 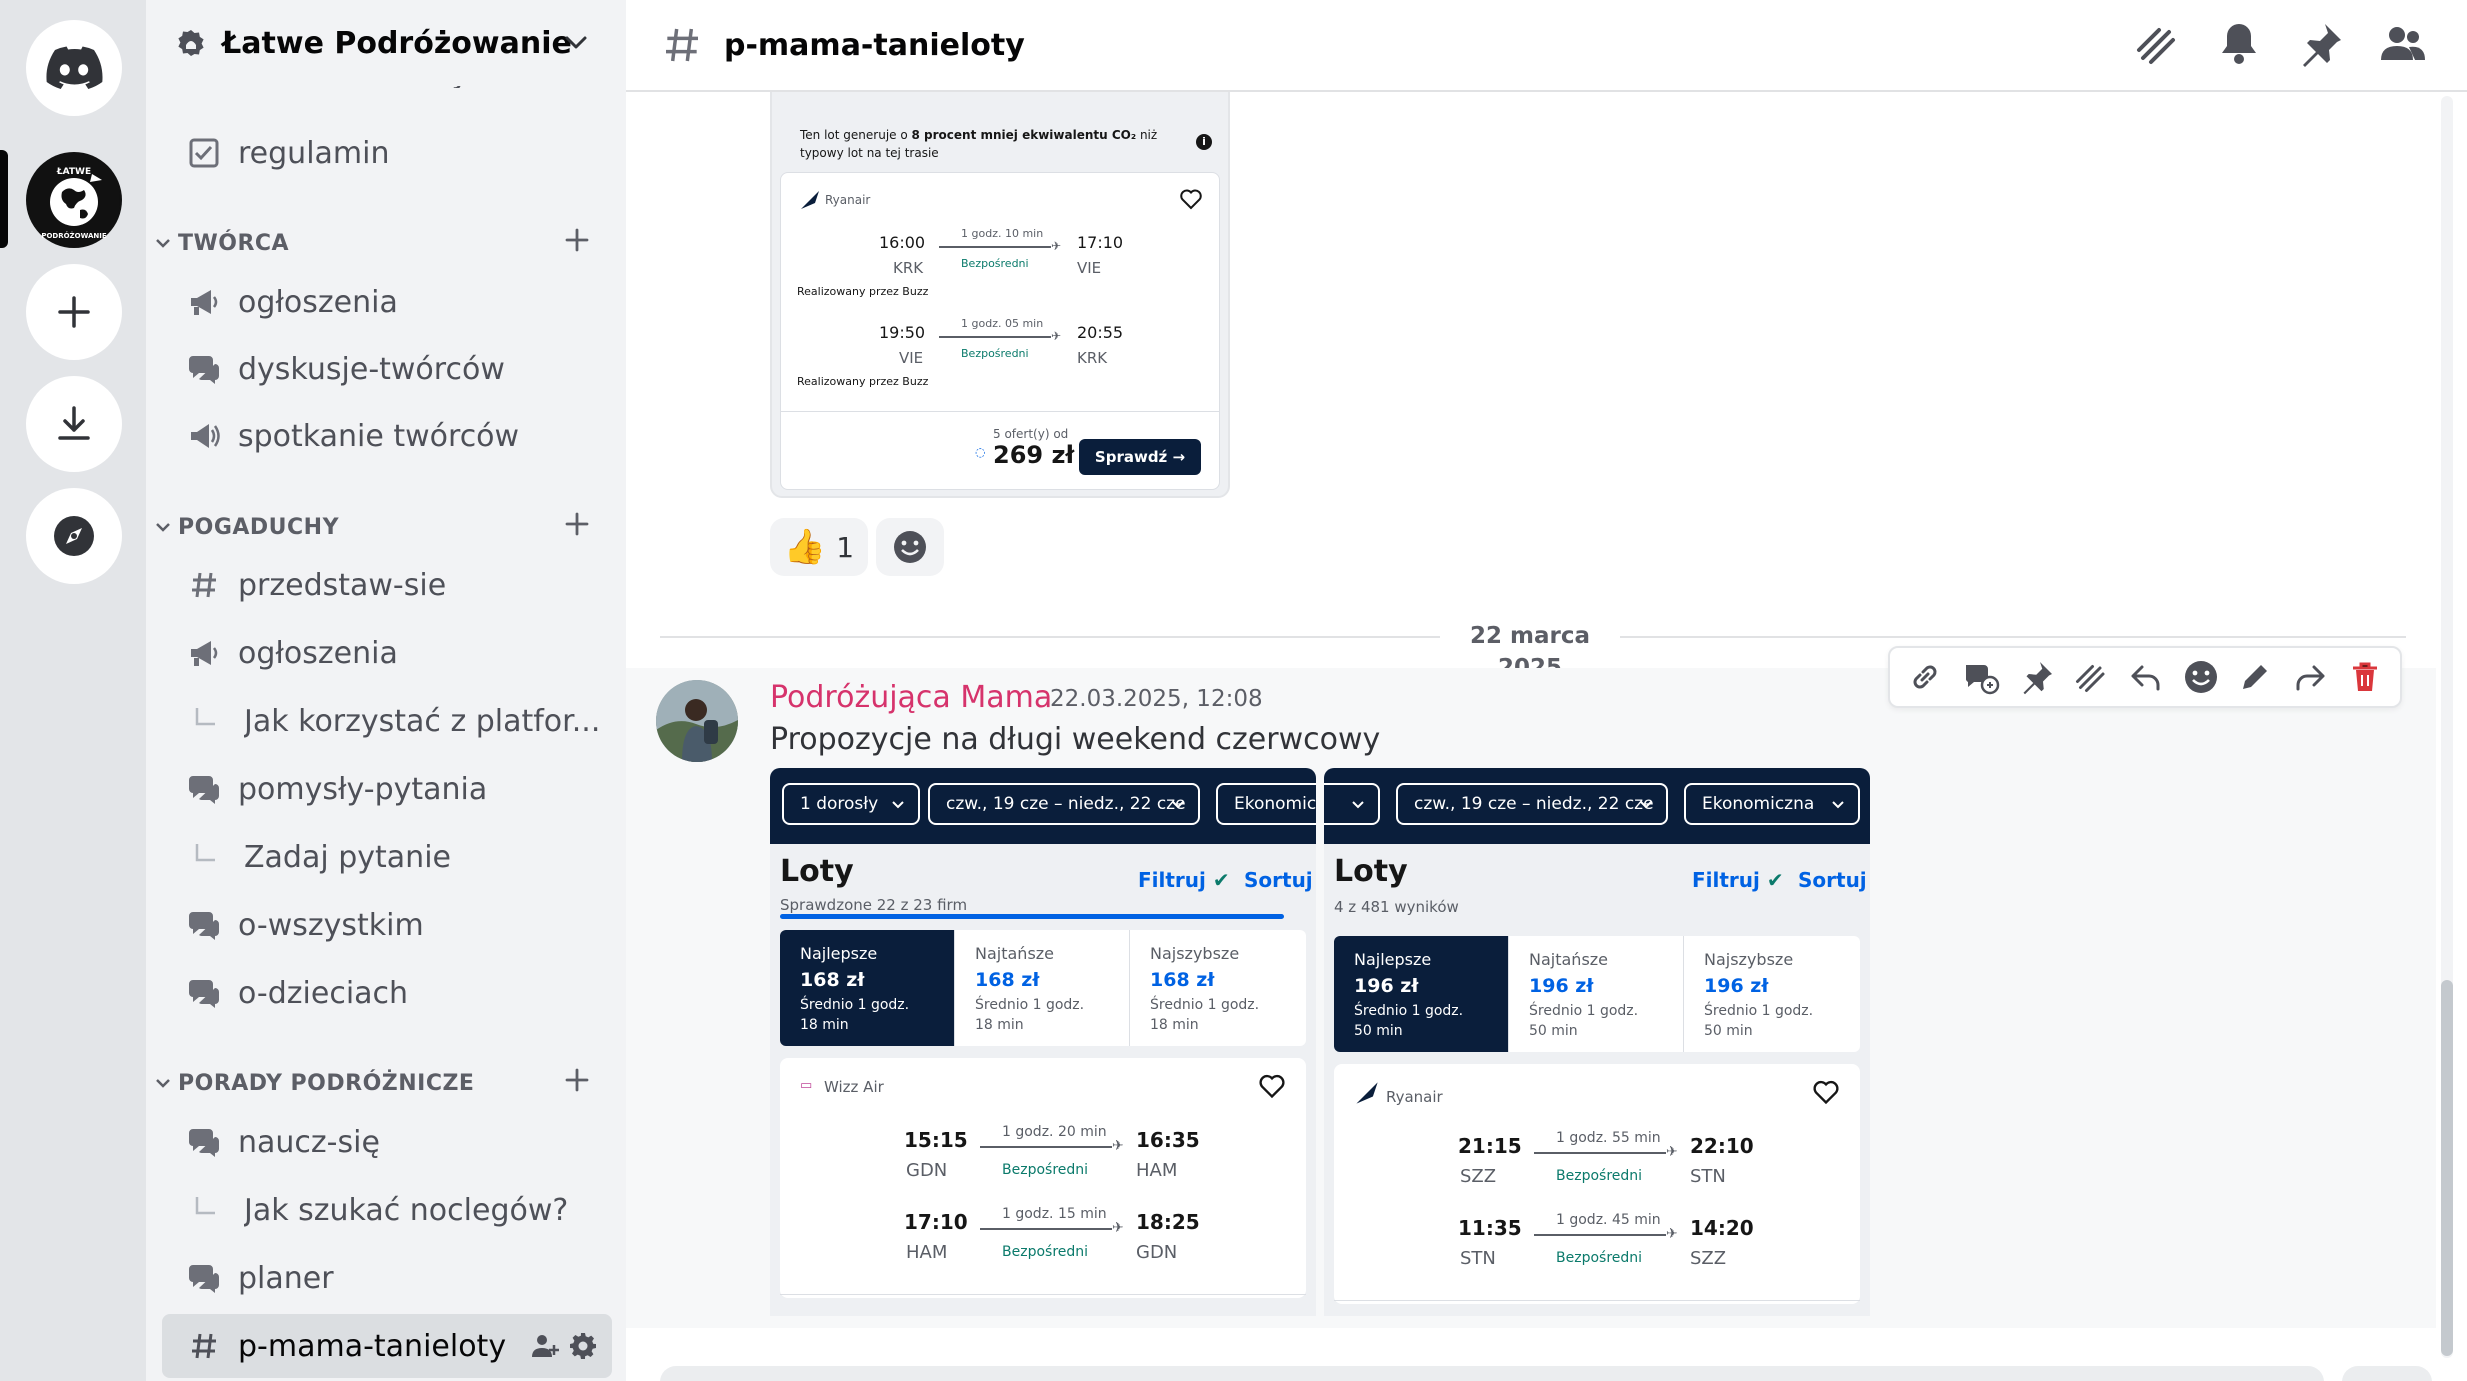 I want to click on compass-icon, so click(x=74, y=536).